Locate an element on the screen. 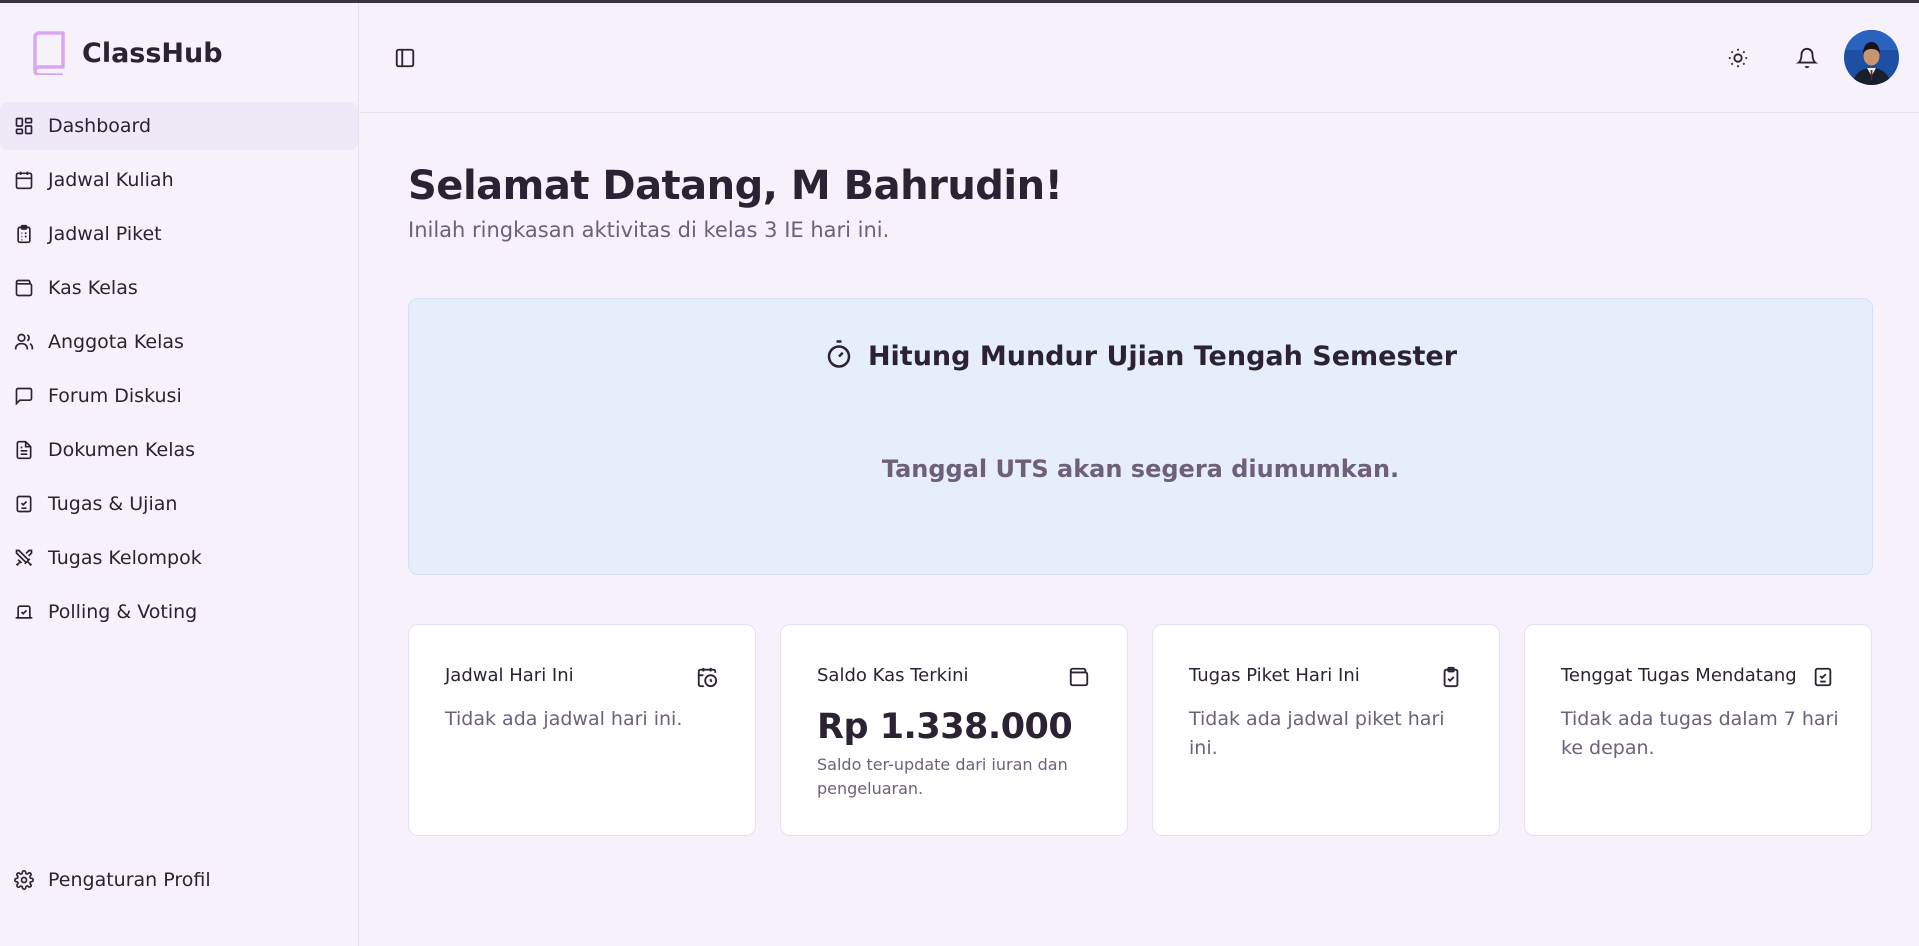 This screenshot has height=946, width=1919. sidebar-item-forum-diskusi: Forum Diskusi is located at coordinates (179, 396).